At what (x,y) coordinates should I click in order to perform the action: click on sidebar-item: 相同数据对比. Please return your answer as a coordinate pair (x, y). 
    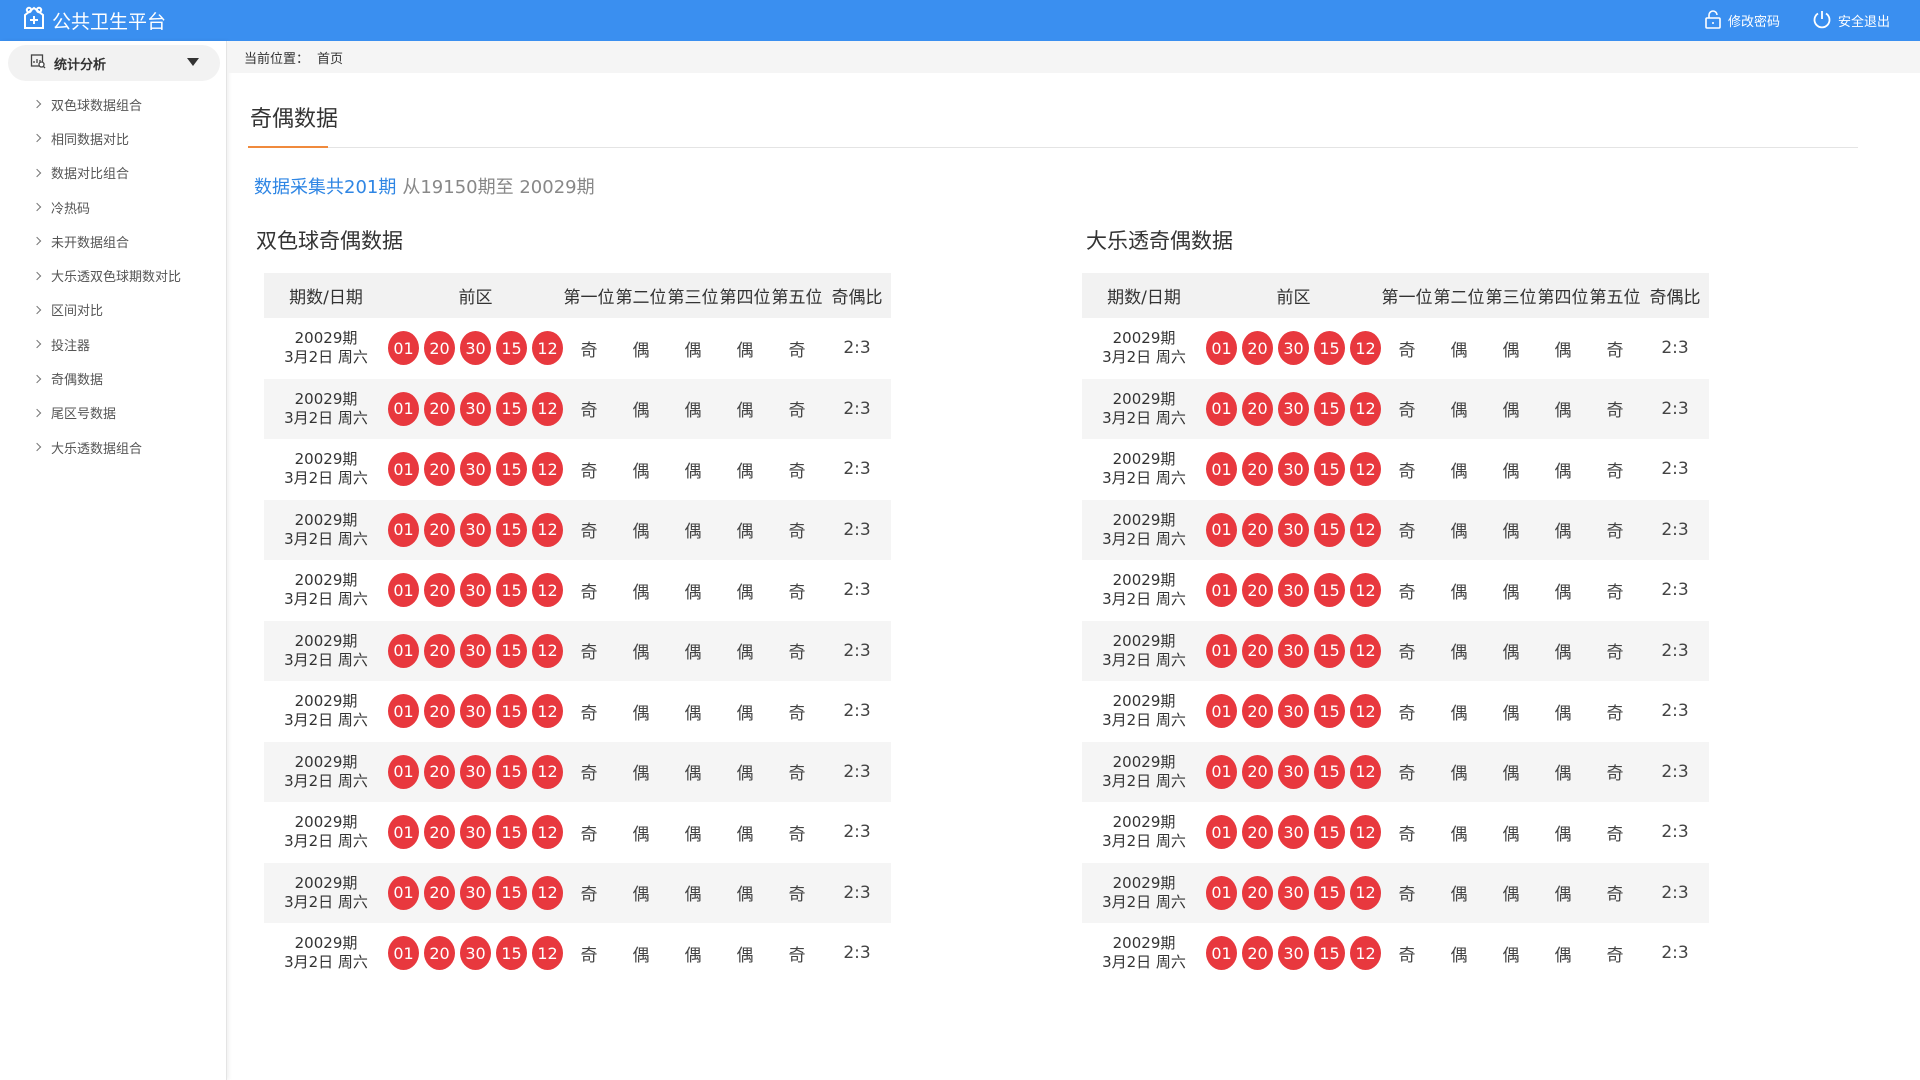
    Looking at the image, I should click on (113, 138).